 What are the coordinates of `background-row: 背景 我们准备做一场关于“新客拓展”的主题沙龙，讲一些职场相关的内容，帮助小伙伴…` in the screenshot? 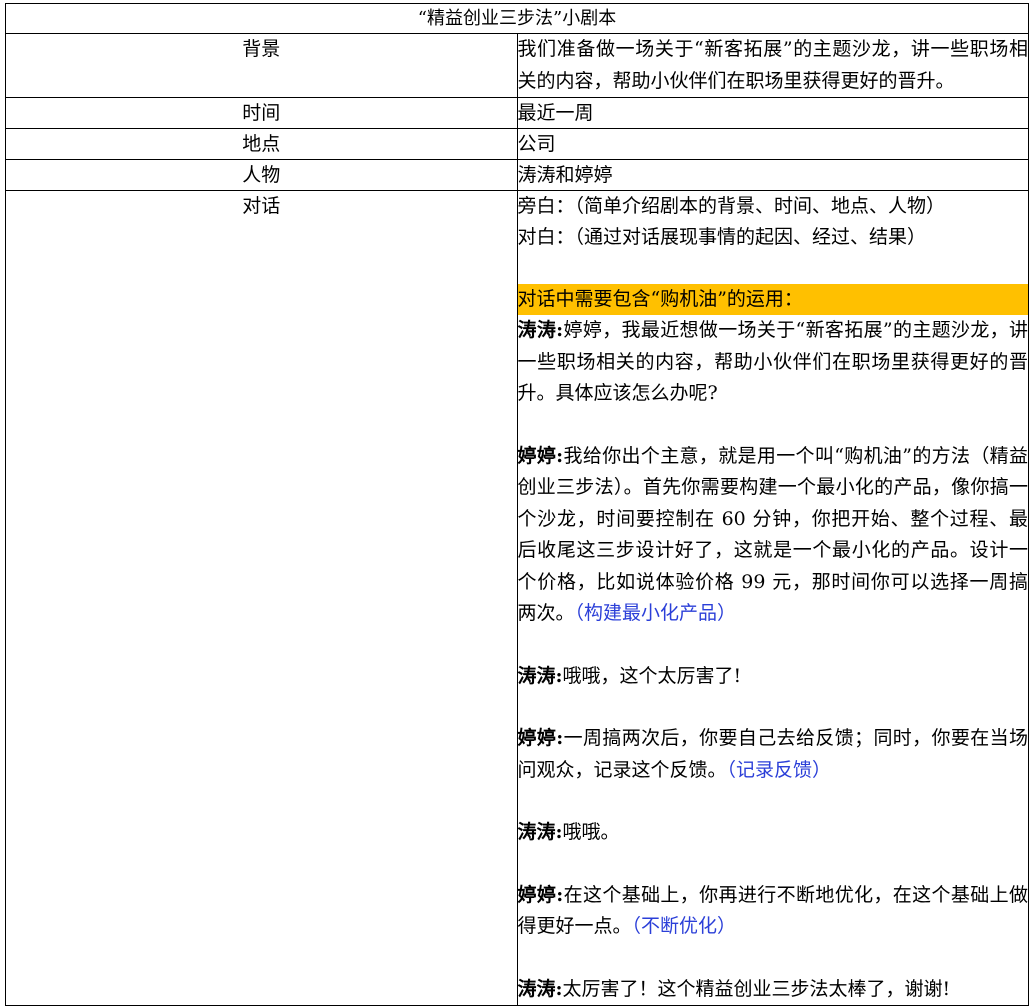 It's located at (517, 65).